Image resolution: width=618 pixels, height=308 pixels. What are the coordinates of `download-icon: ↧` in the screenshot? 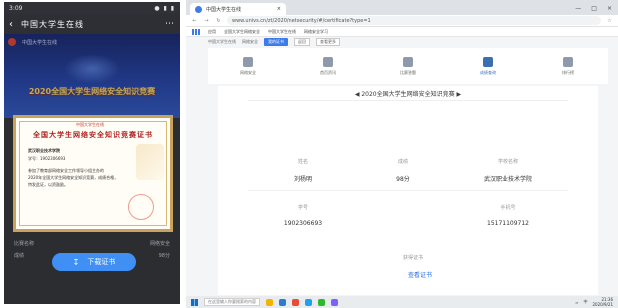 It's located at (76, 262).